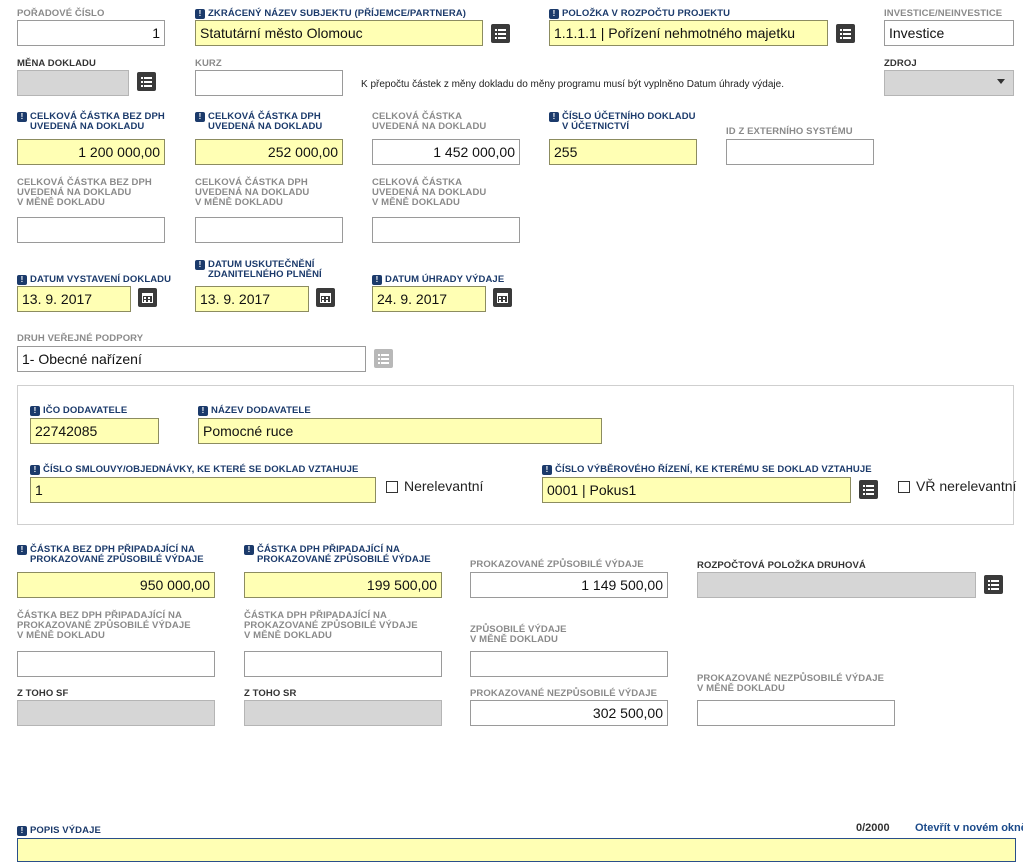 The width and height of the screenshot is (1023, 862). Describe the element at coordinates (446, 230) in the screenshot. I see `mena-celkova-field` at that location.